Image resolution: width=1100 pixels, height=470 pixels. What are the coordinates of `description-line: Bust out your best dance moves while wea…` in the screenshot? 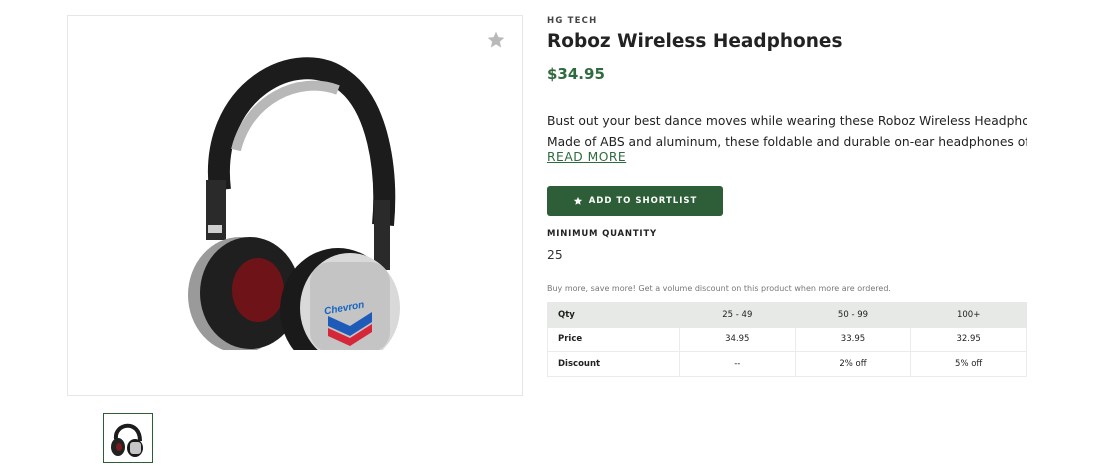 It's located at (787, 121).